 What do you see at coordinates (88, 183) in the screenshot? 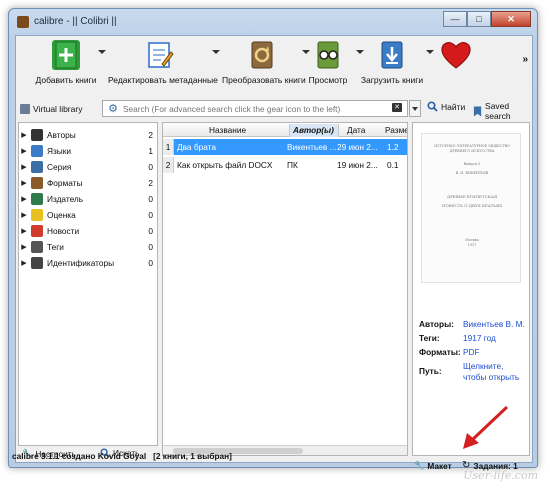
I see `tag-category-3: ▶ Форматы 2` at bounding box center [88, 183].